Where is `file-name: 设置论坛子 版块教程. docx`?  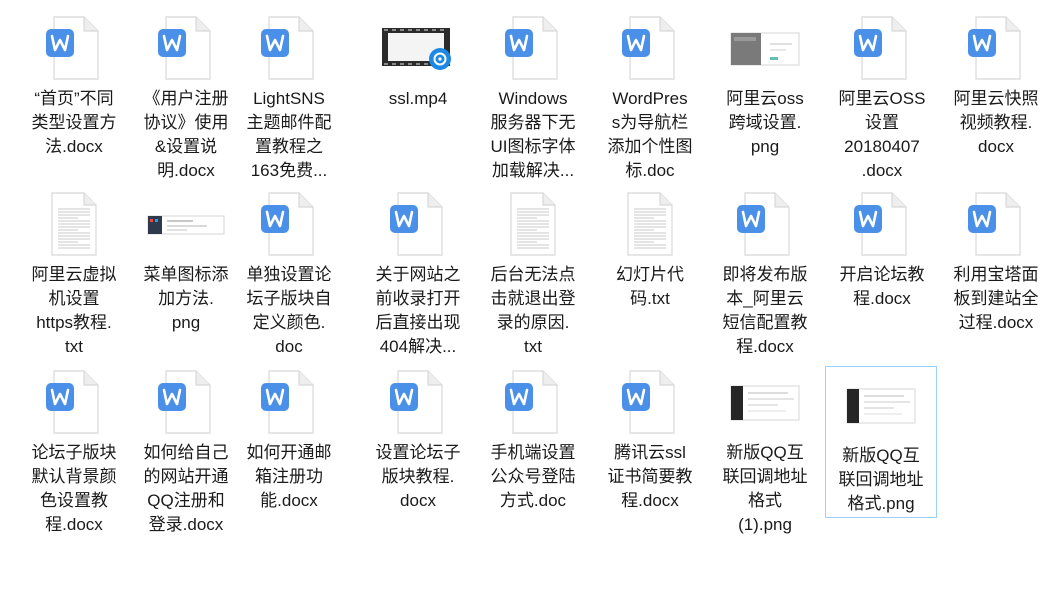 file-name: 设置论坛子 版块教程. docx is located at coordinates (418, 476).